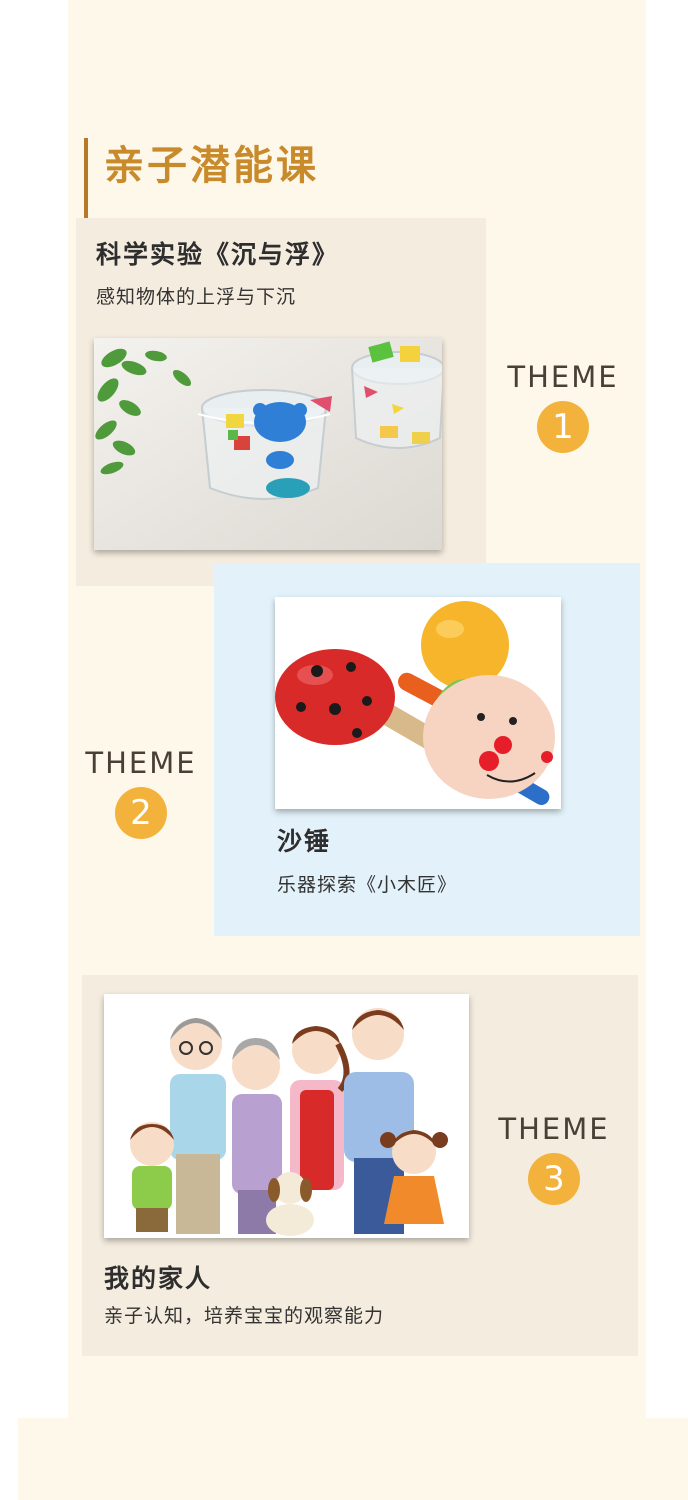  I want to click on theme-label-2: THEME 2, so click(141, 792).